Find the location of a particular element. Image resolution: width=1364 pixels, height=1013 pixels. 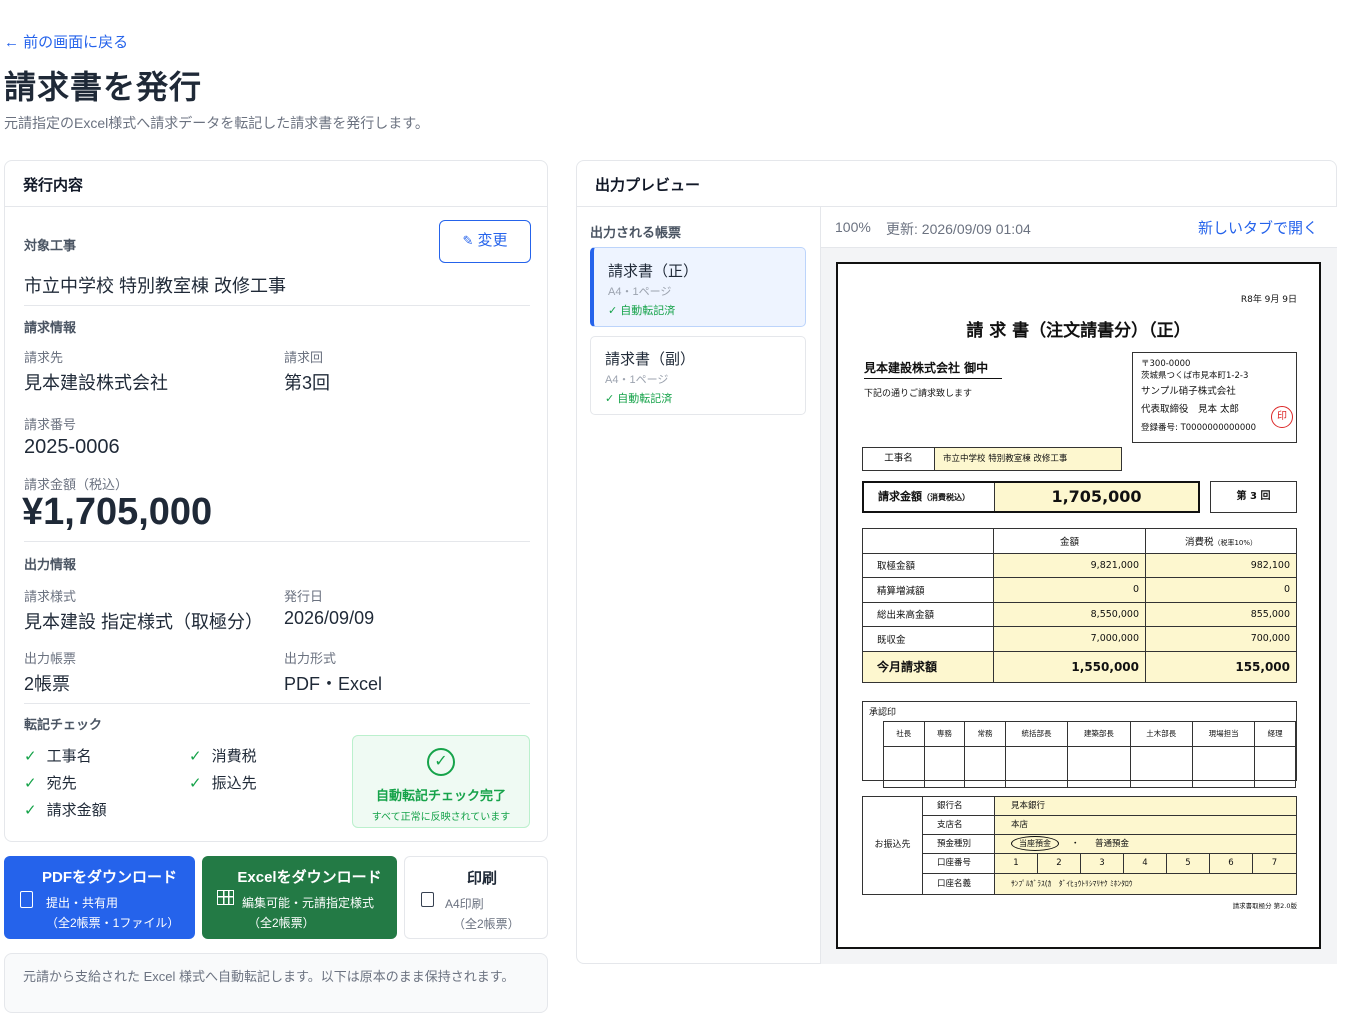

project-label: 対象工事 is located at coordinates (50, 245).